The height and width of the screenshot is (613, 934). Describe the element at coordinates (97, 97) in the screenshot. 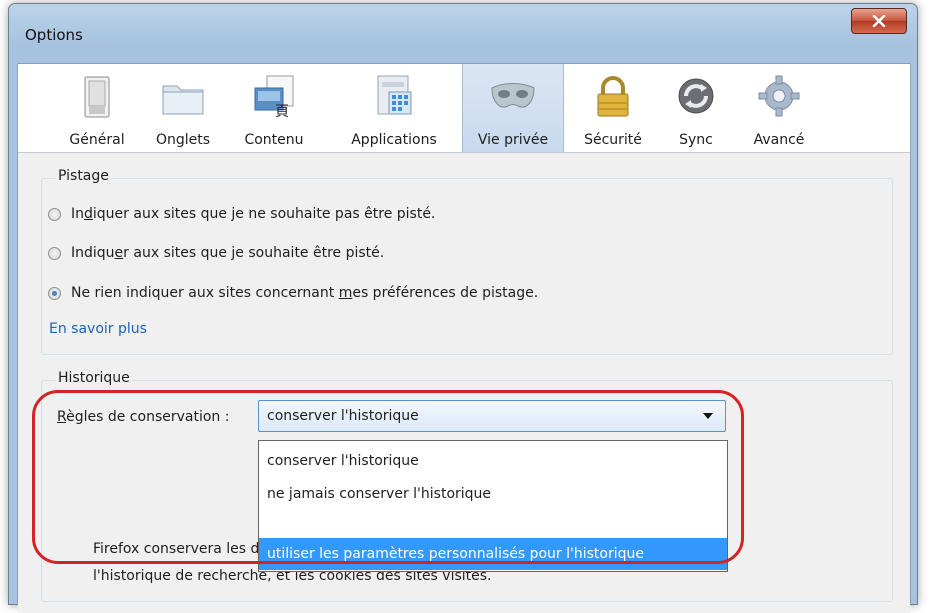

I see `general-switch-icon` at that location.